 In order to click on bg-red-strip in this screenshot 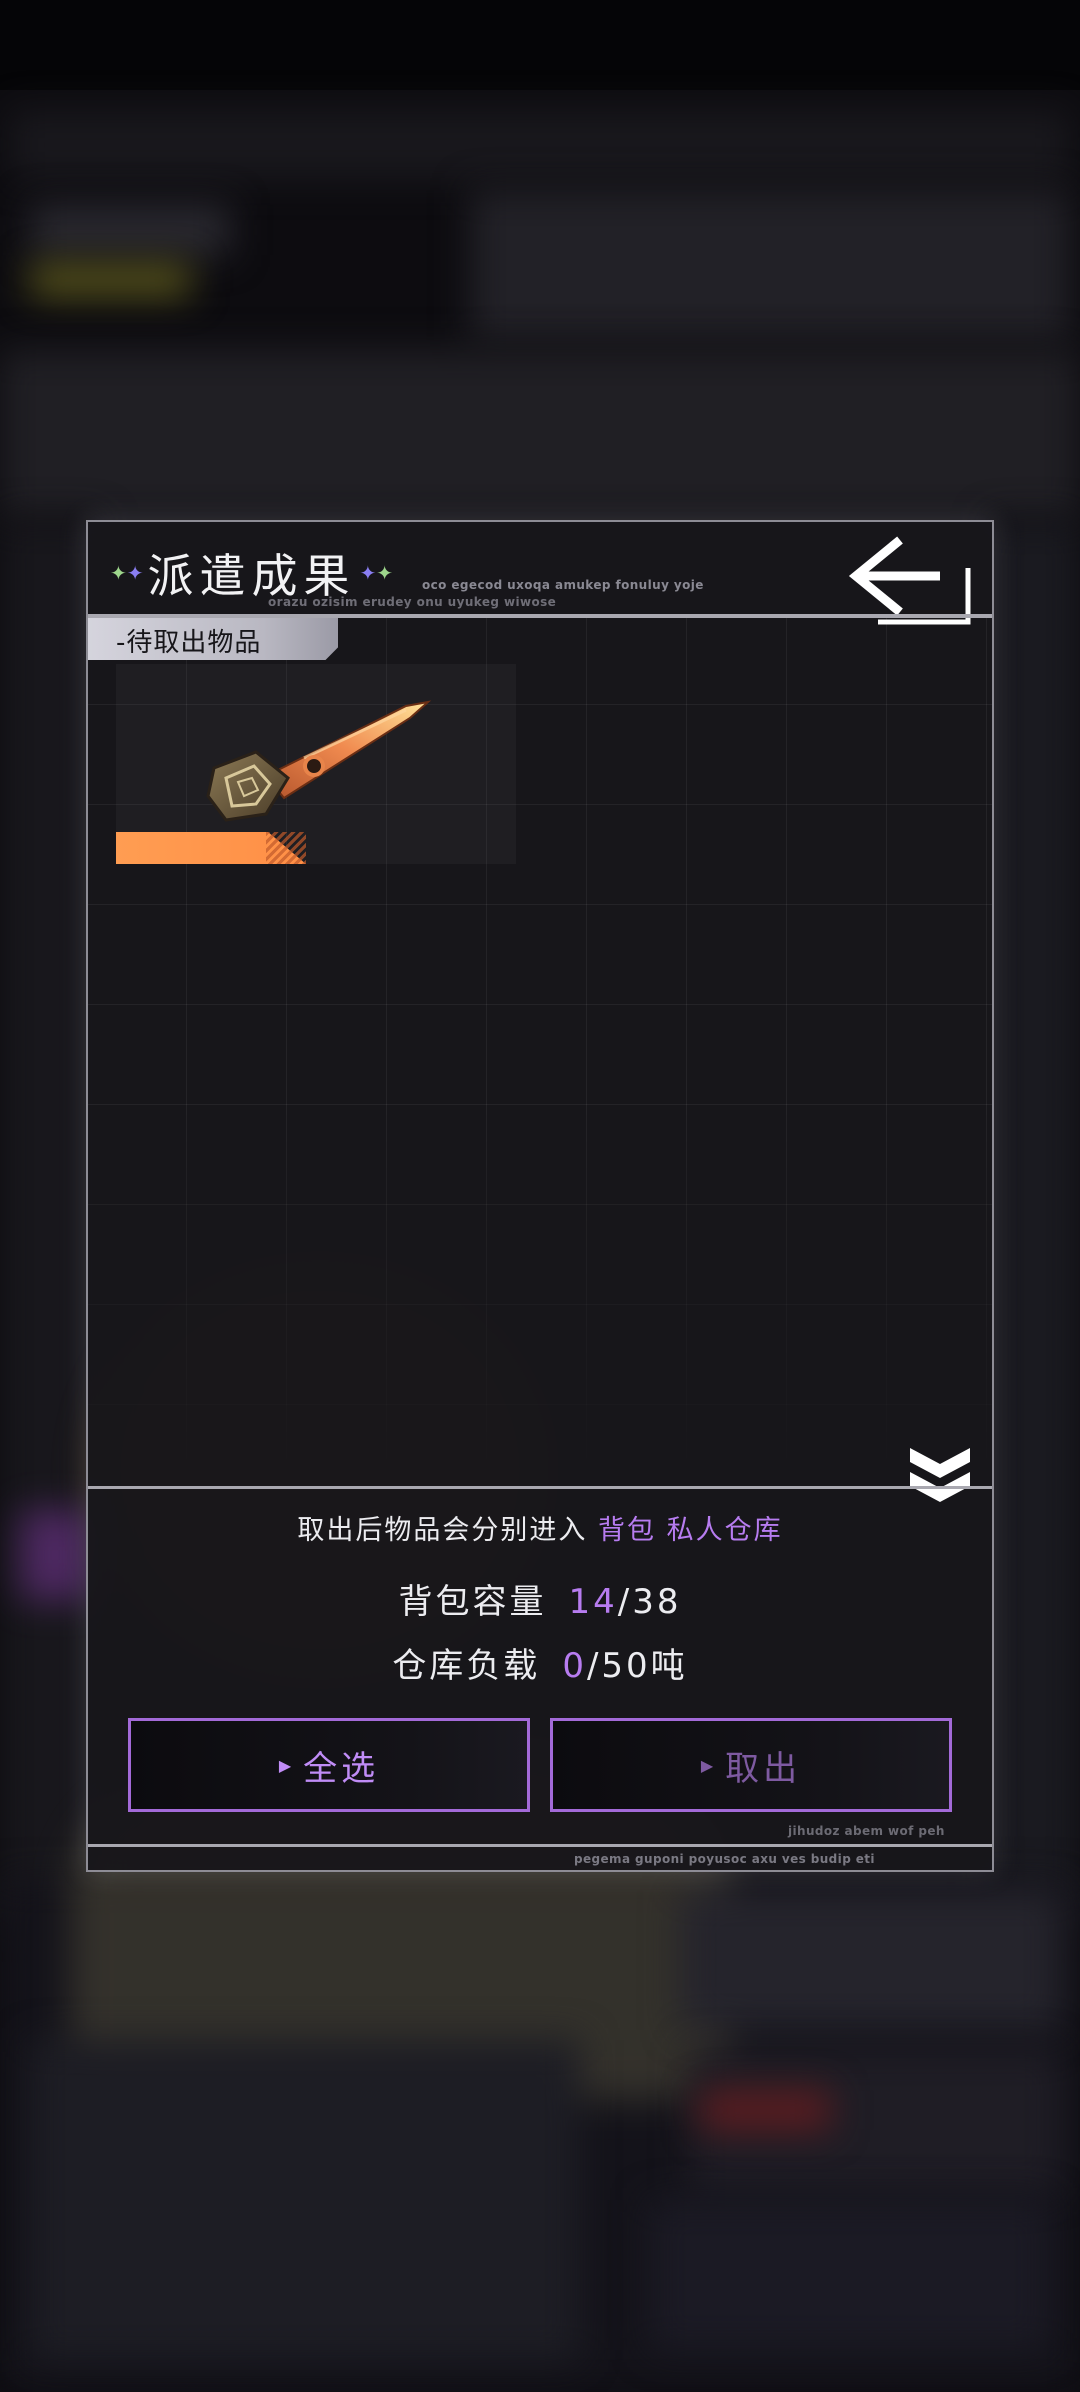, I will do `click(765, 2110)`.